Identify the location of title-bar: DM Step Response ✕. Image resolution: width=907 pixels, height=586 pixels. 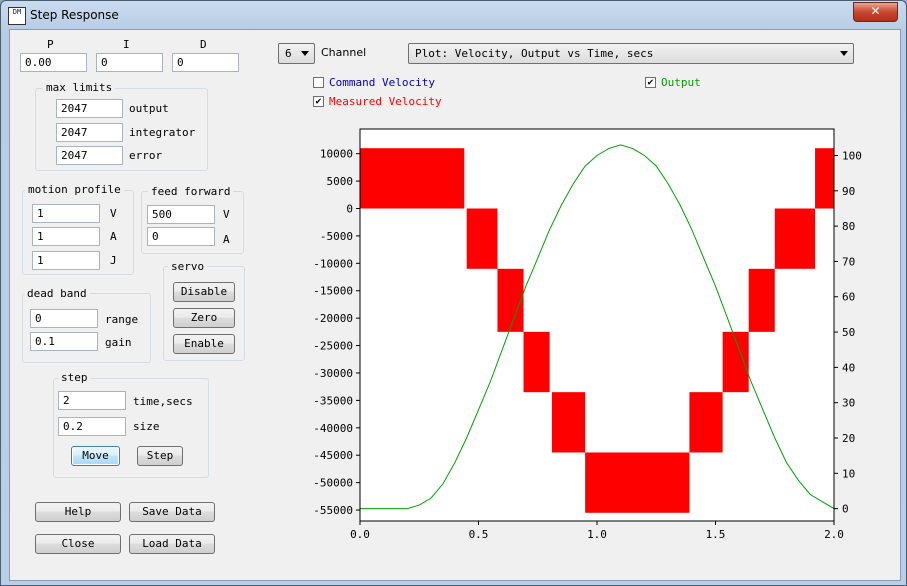
(453, 15).